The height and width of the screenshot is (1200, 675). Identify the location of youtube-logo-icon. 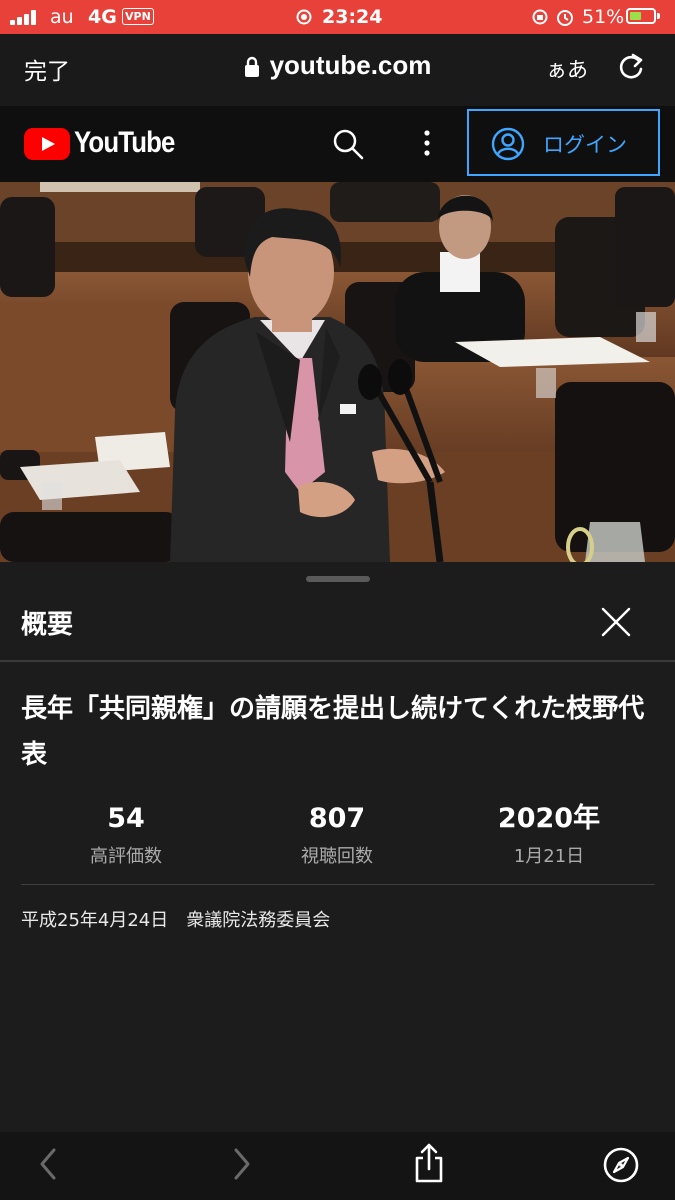
(47, 144).